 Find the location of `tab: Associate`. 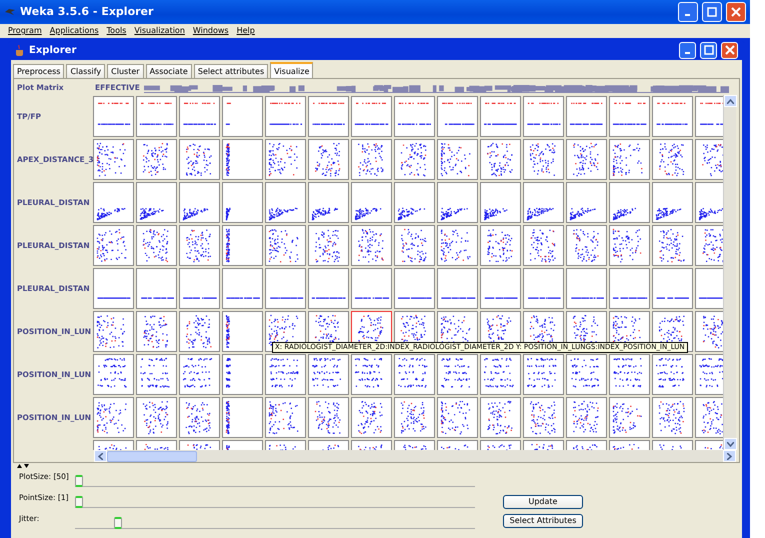

tab: Associate is located at coordinates (169, 71).